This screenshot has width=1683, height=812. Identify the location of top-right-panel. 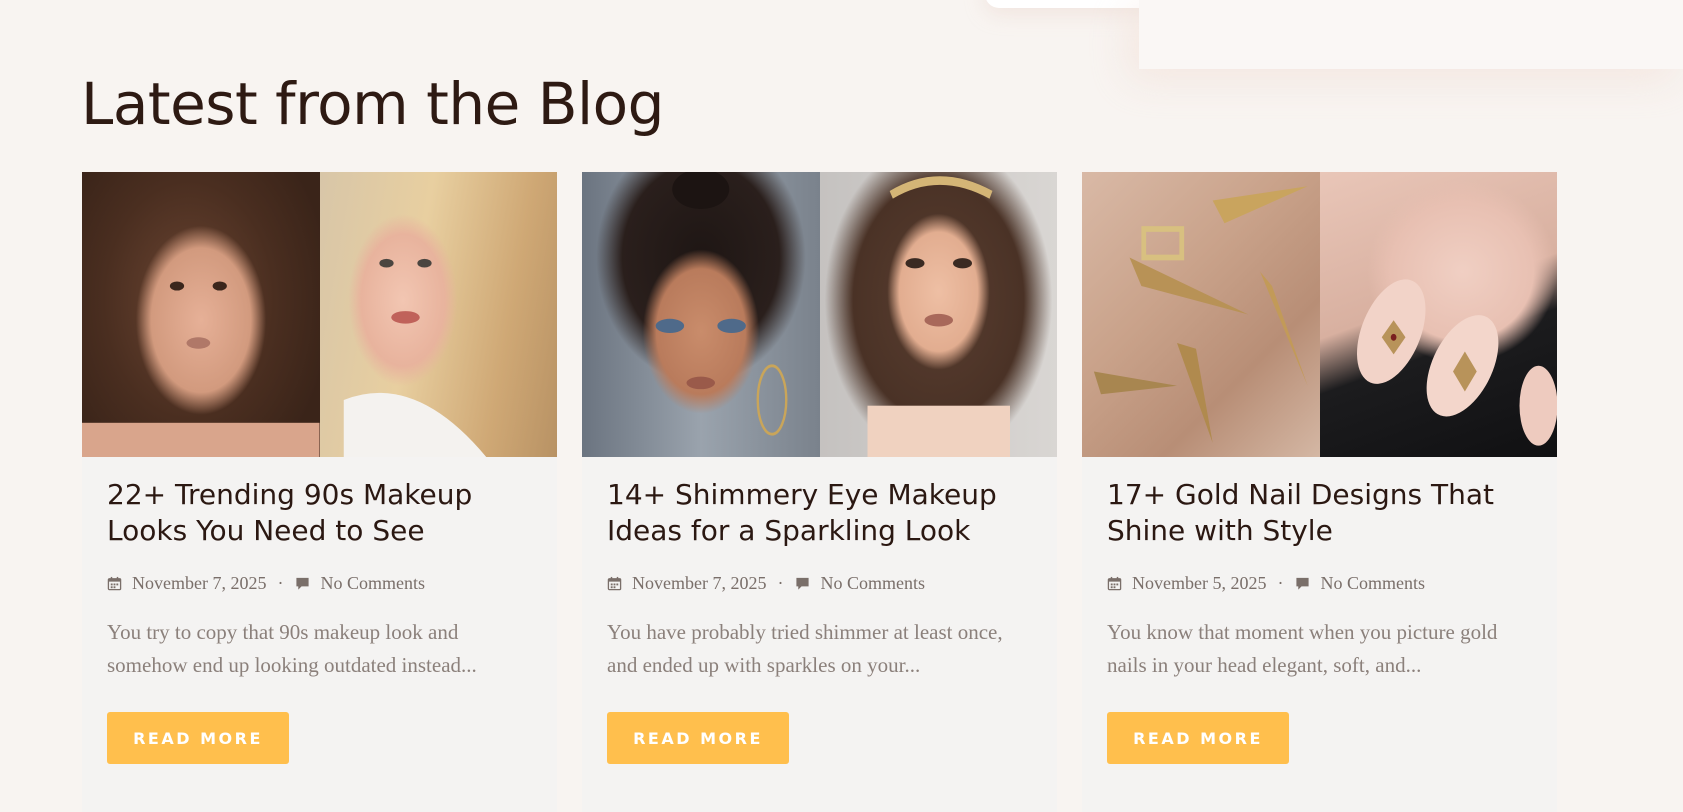
(1411, 34).